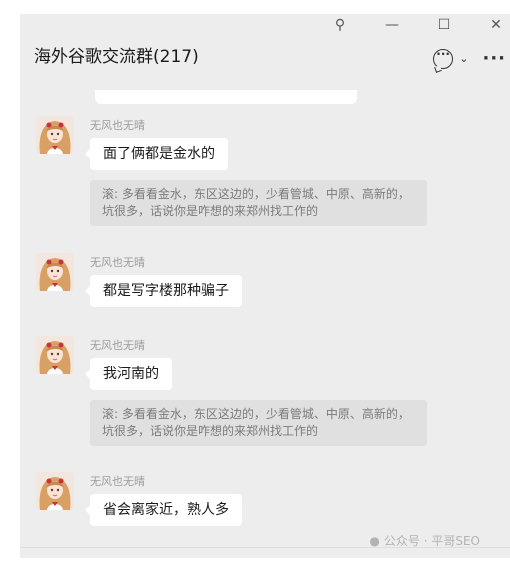 This screenshot has height=572, width=510. What do you see at coordinates (128, 374) in the screenshot?
I see `message-bubble: 我河南的` at bounding box center [128, 374].